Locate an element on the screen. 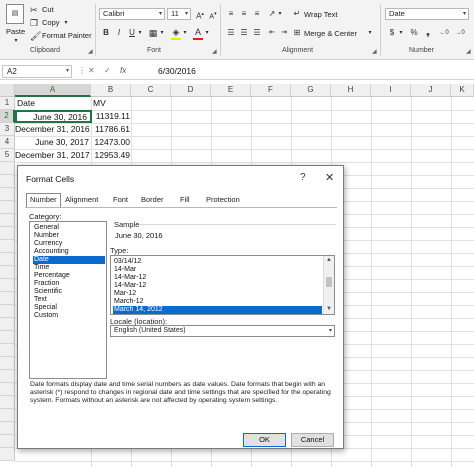  currency-dropdown-icon: ▾ is located at coordinates (401, 33).